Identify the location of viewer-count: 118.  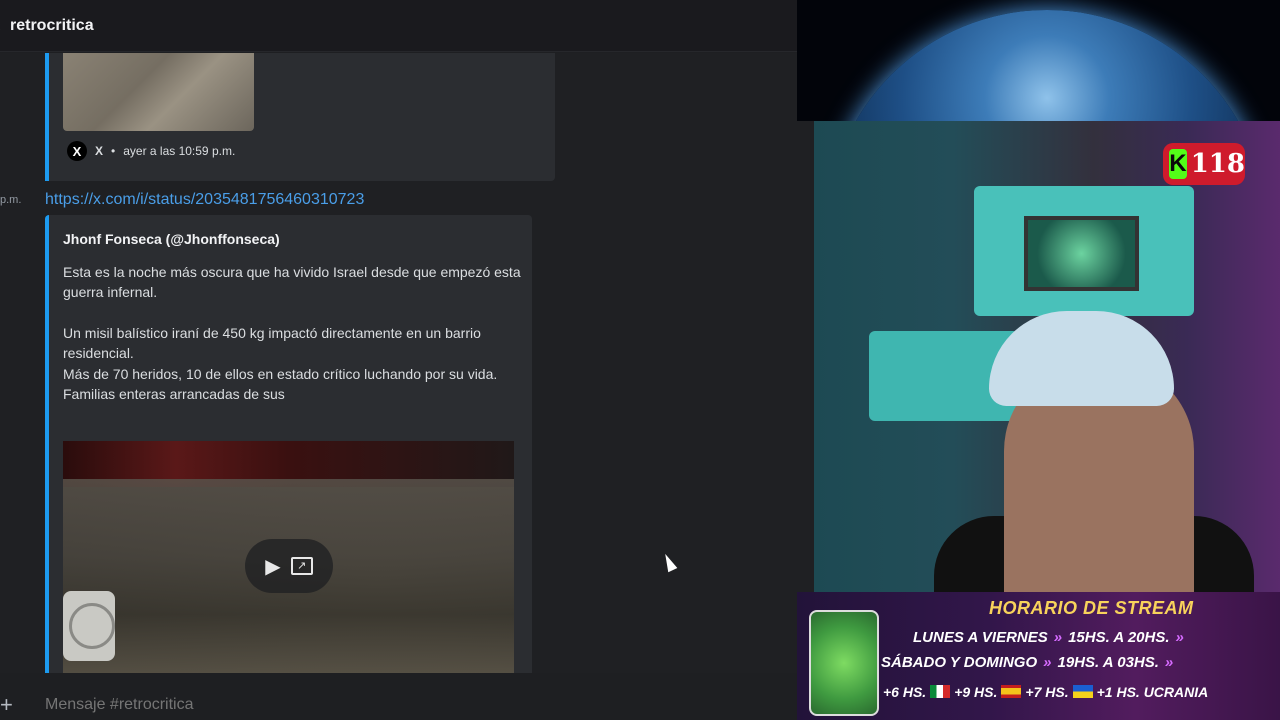
(1217, 164).